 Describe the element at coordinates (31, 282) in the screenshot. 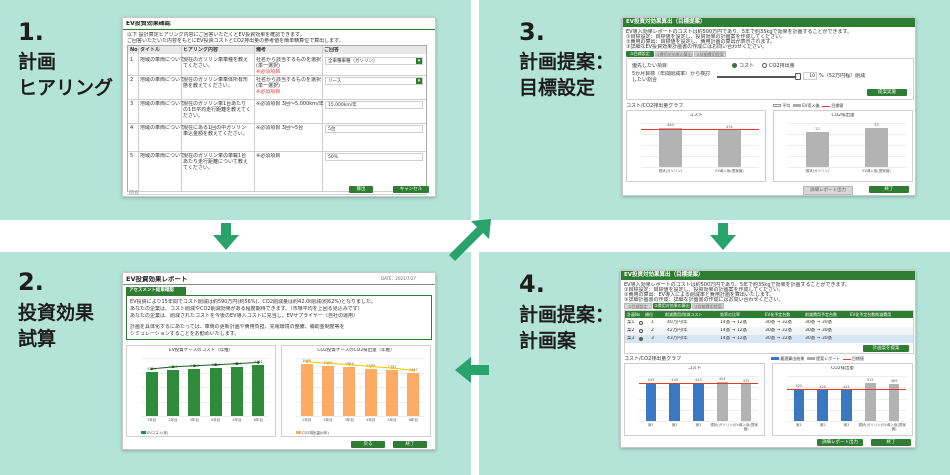

I see `step2-number: 2.` at that location.